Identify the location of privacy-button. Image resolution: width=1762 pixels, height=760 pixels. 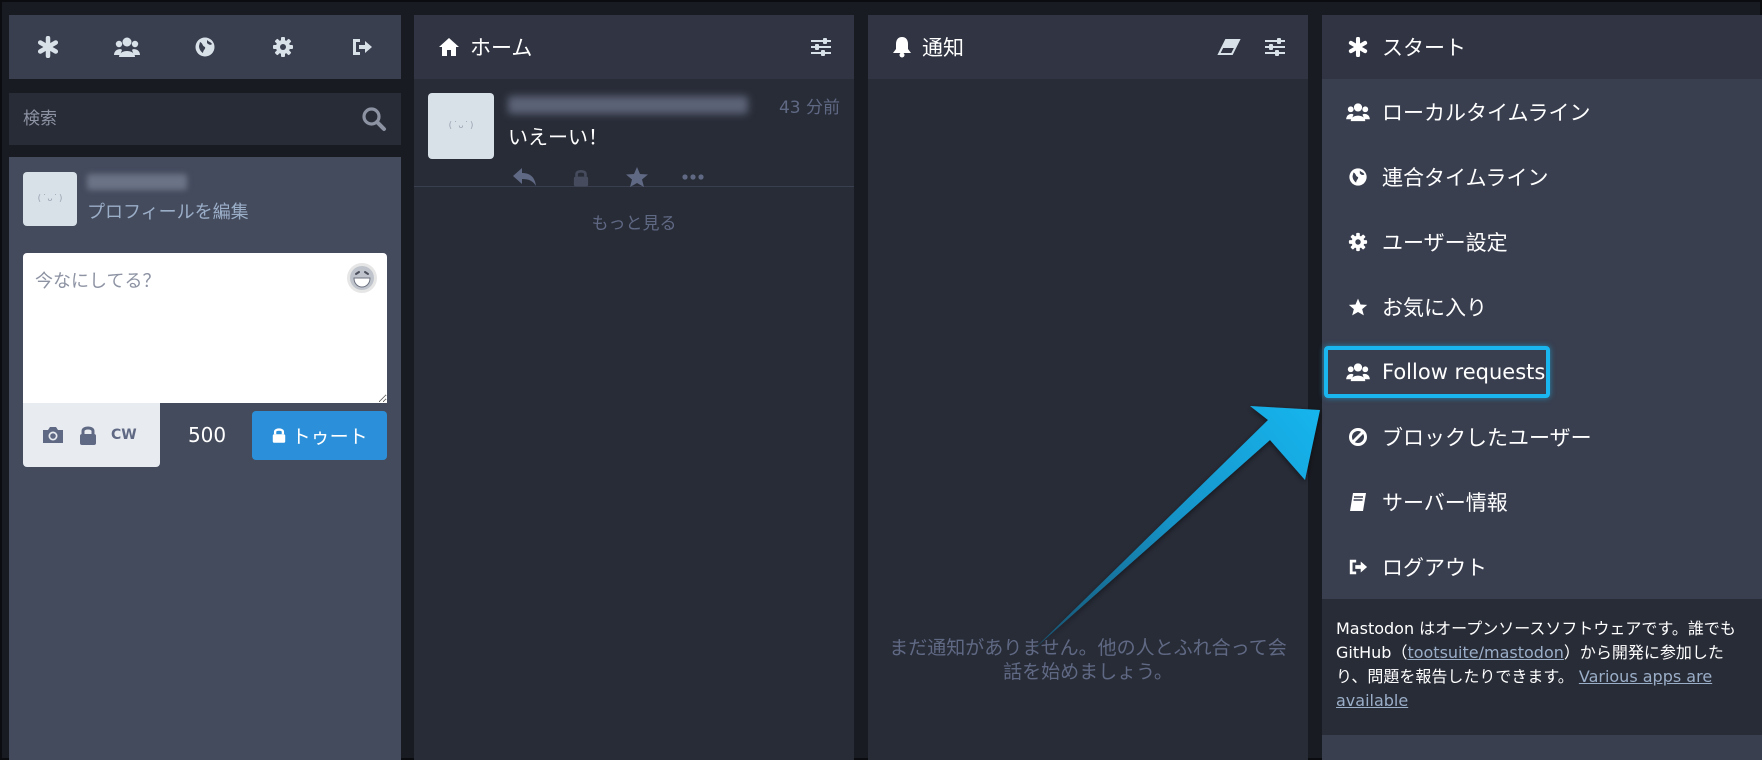
(88, 435).